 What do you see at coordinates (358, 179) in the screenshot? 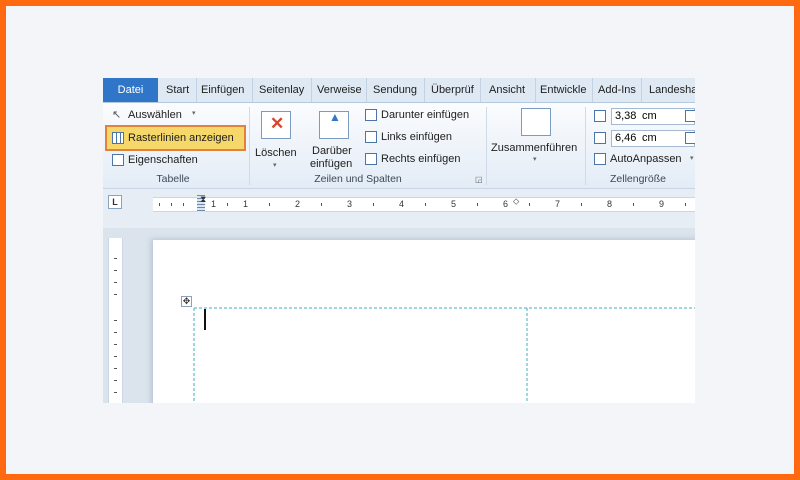
I see `group-label-zeilen-spalten: Zeilen und Spalten` at bounding box center [358, 179].